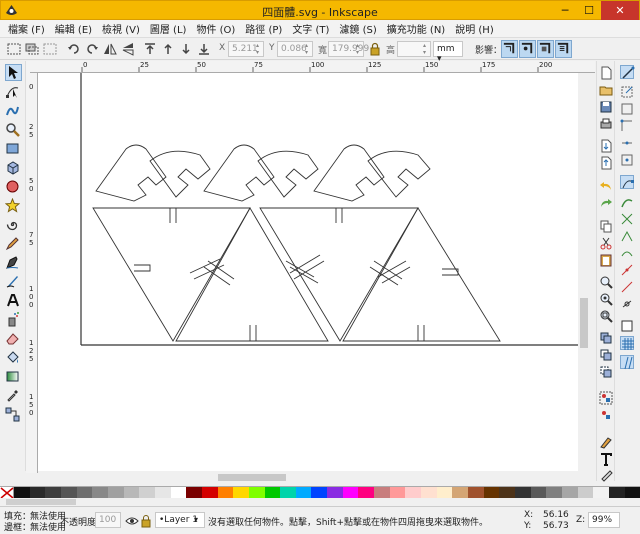  What do you see at coordinates (13, 282) in the screenshot?
I see `calligraphy-tool-icon` at bounding box center [13, 282].